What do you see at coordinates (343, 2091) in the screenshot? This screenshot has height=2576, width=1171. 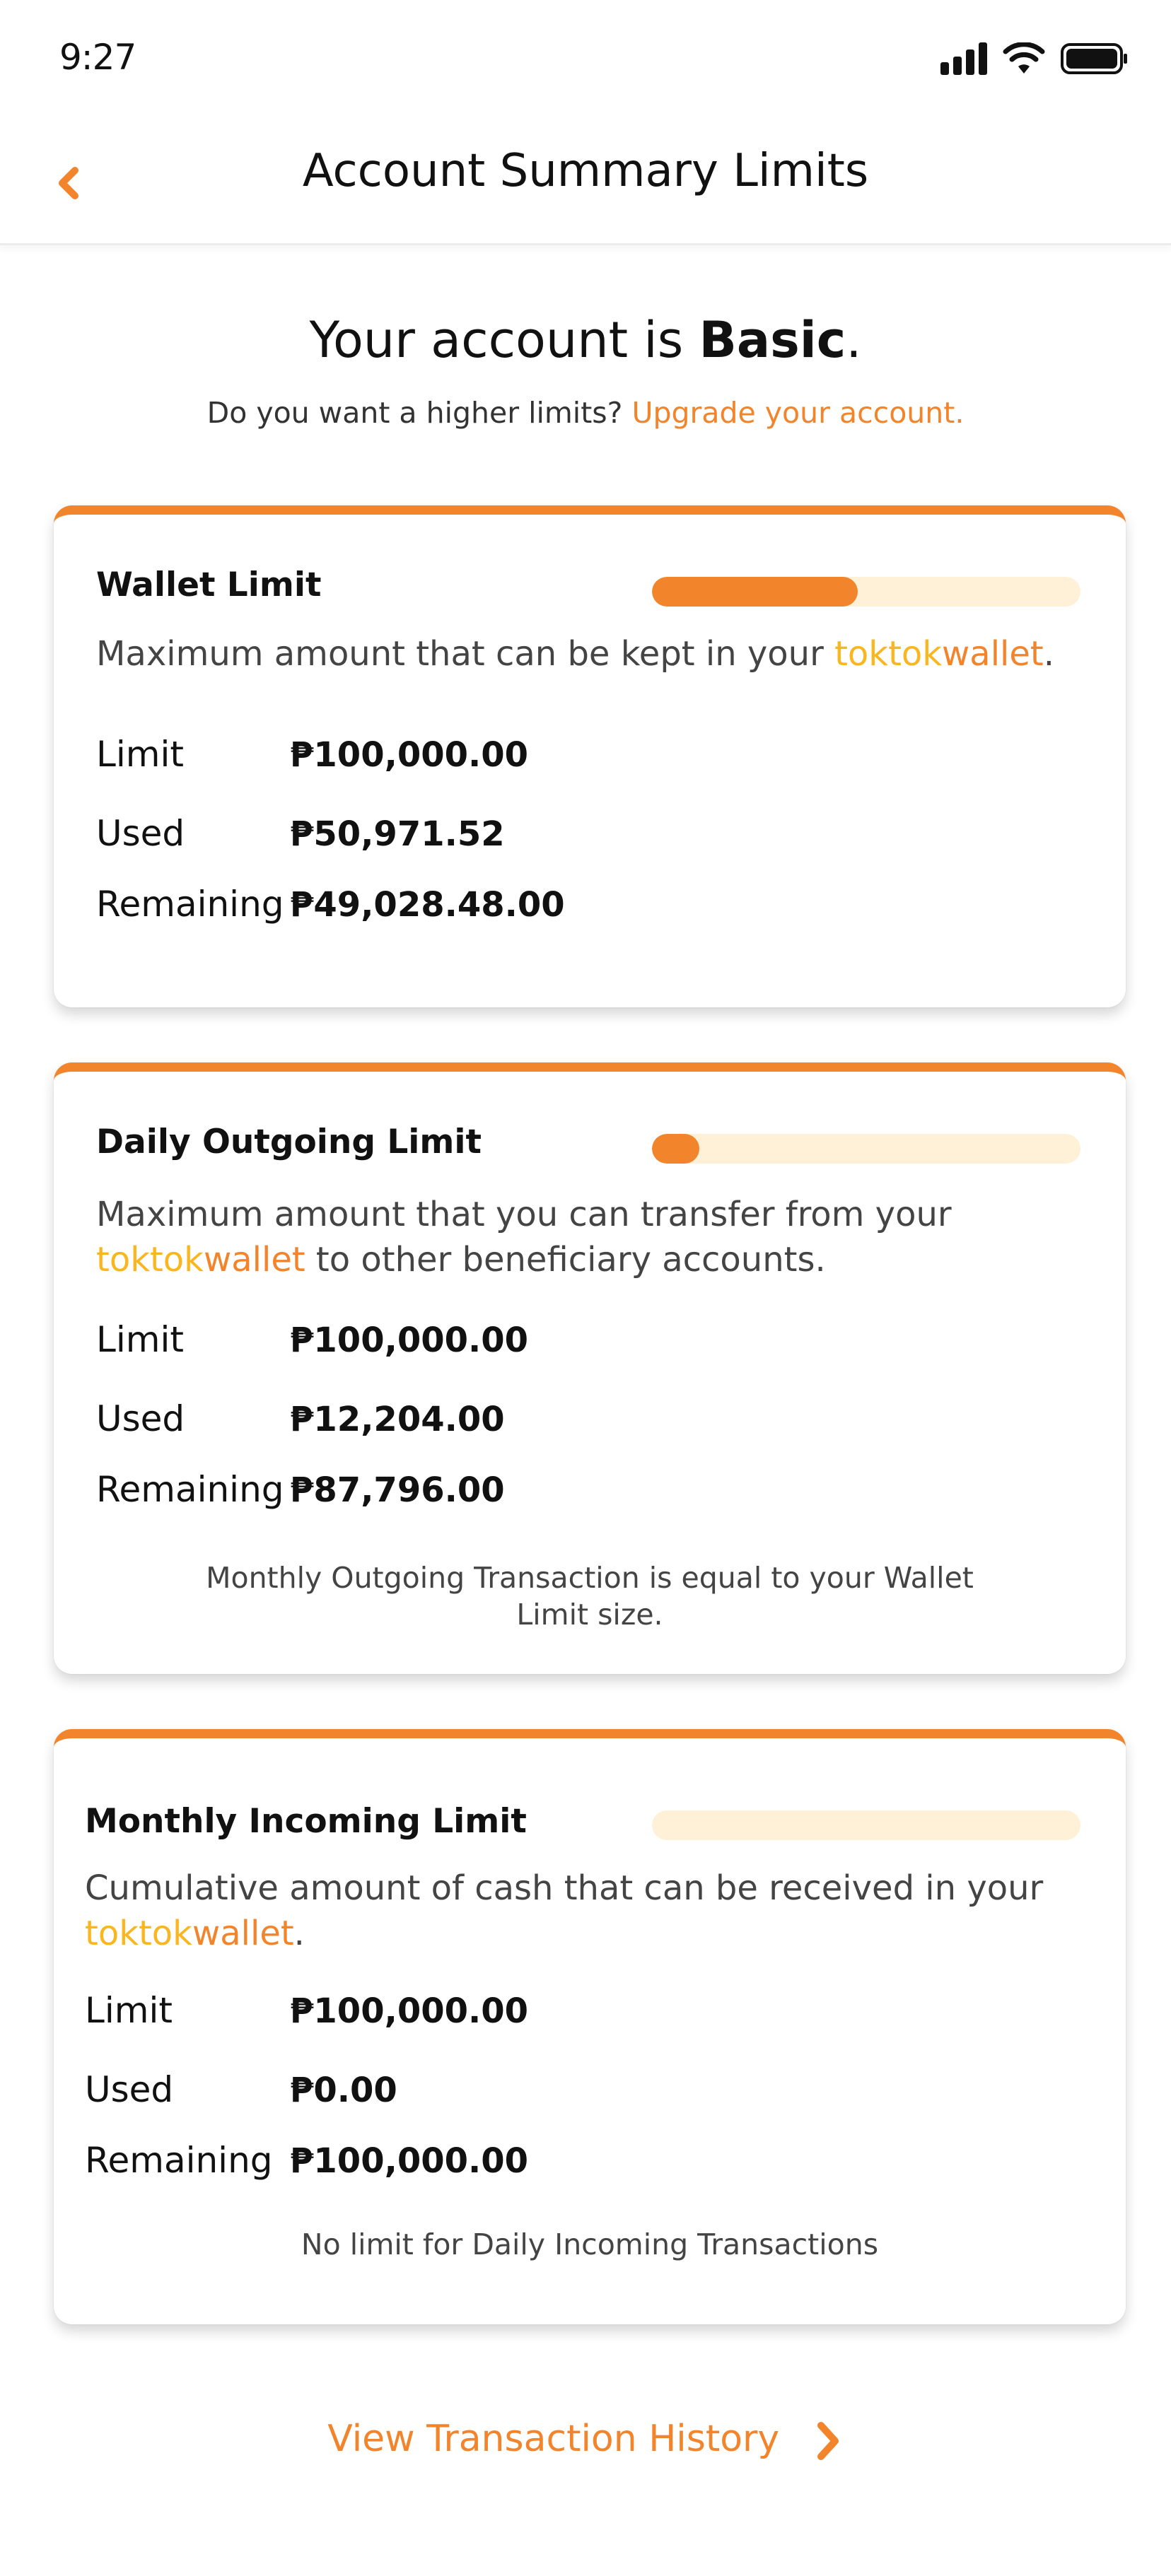 I see `used-value: ₱0.00` at bounding box center [343, 2091].